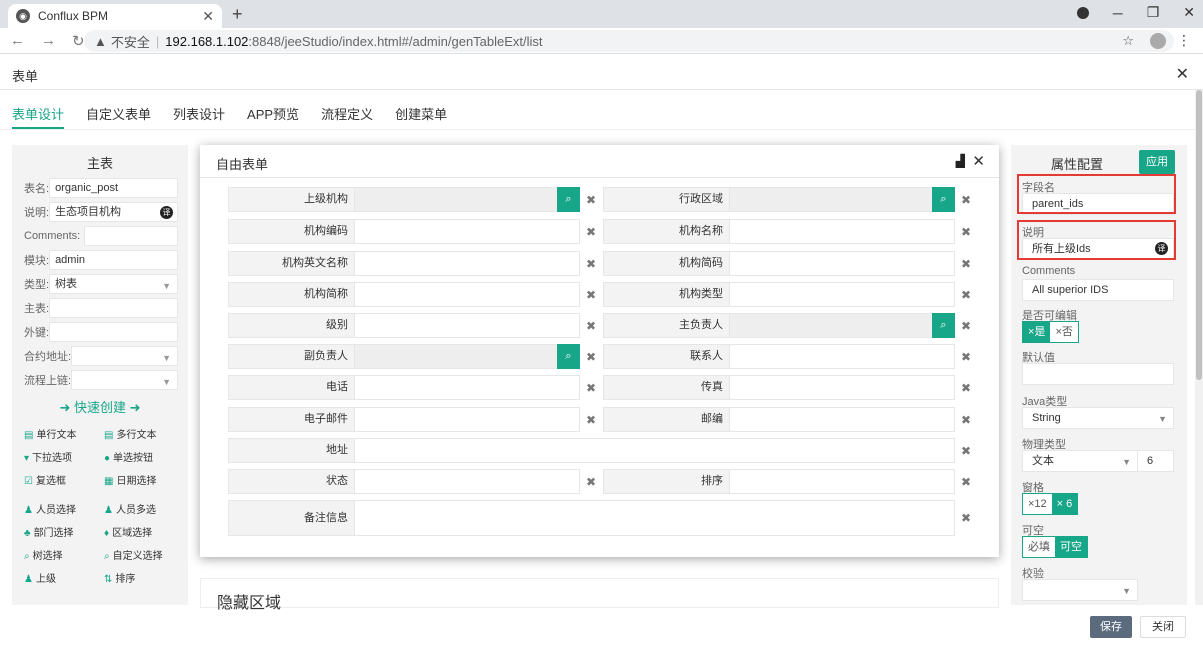 The width and height of the screenshot is (1203, 645). I want to click on new-tab-icon: +, so click(237, 14).